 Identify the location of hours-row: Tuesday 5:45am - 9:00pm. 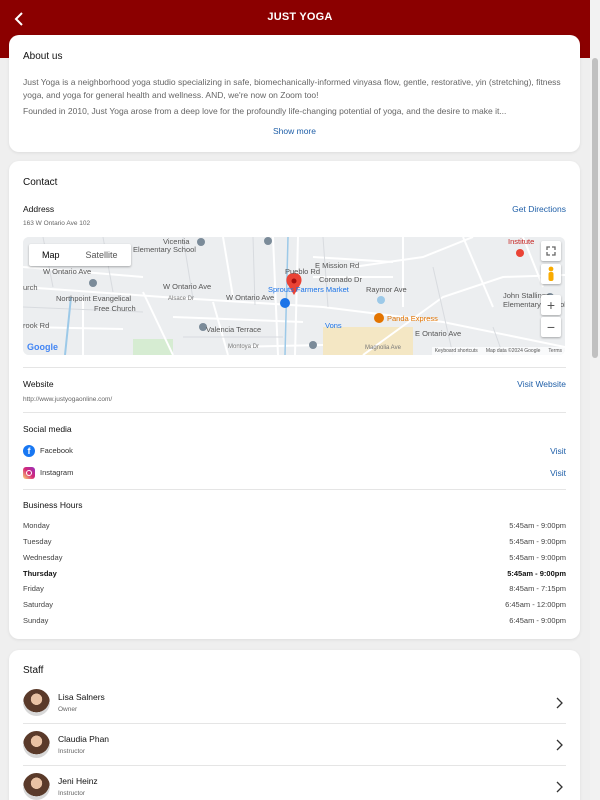
(294, 544).